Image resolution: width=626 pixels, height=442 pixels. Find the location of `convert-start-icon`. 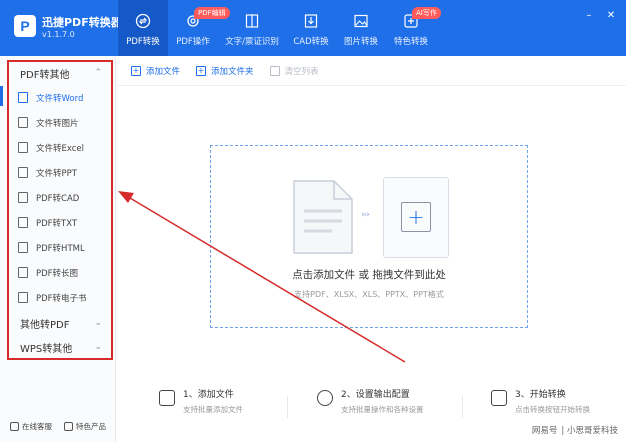

convert-start-icon is located at coordinates (499, 398).